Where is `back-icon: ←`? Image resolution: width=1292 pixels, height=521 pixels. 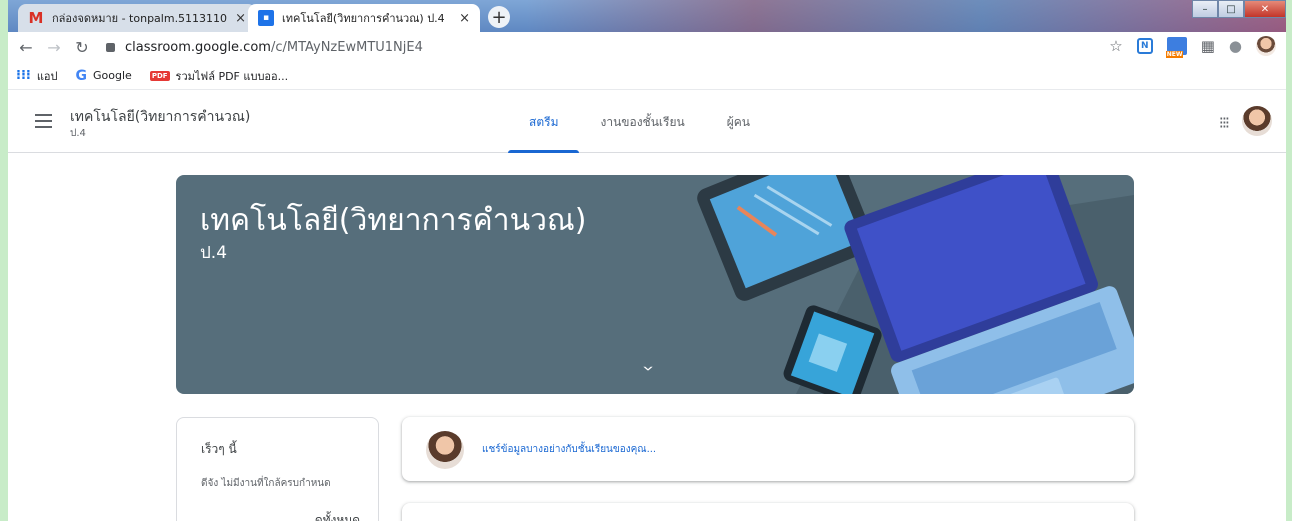 back-icon: ← is located at coordinates (26, 47).